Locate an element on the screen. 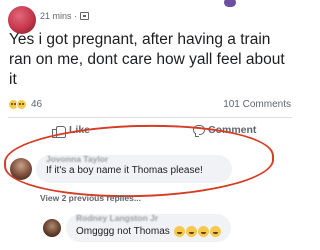 This screenshot has height=250, width=320. comment-button: Comment is located at coordinates (225, 130).